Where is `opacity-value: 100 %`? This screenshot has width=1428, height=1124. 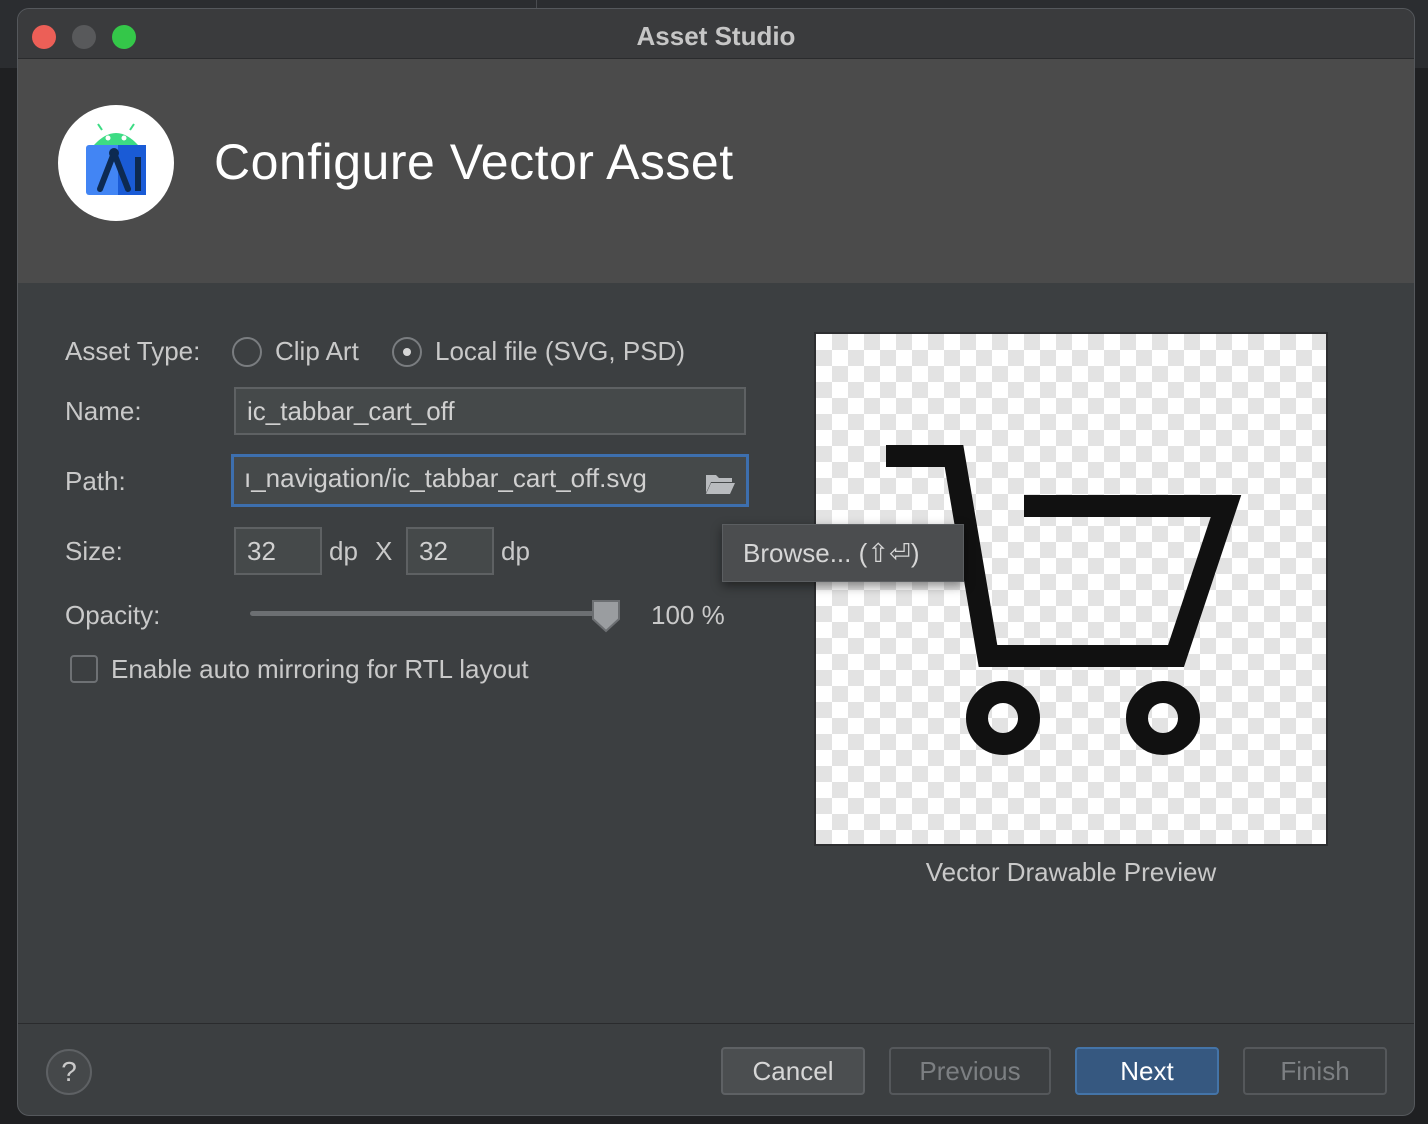 opacity-value: 100 % is located at coordinates (688, 615).